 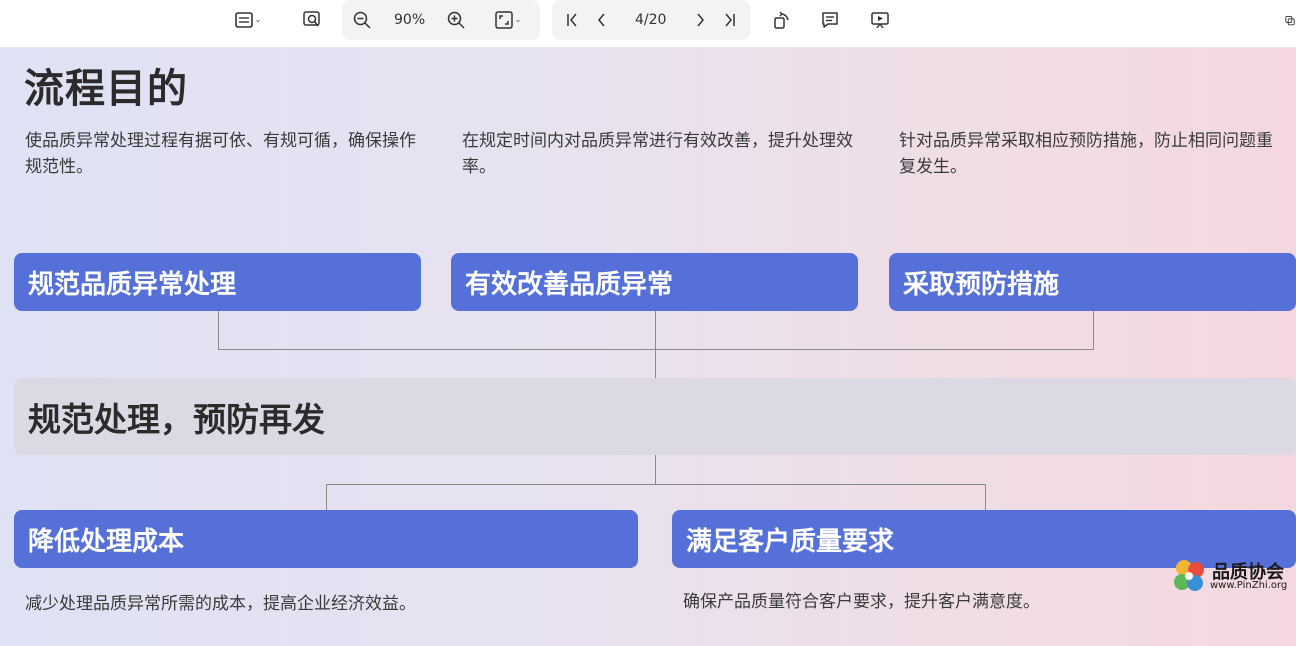 I want to click on zoom-out-button, so click(x=362, y=20).